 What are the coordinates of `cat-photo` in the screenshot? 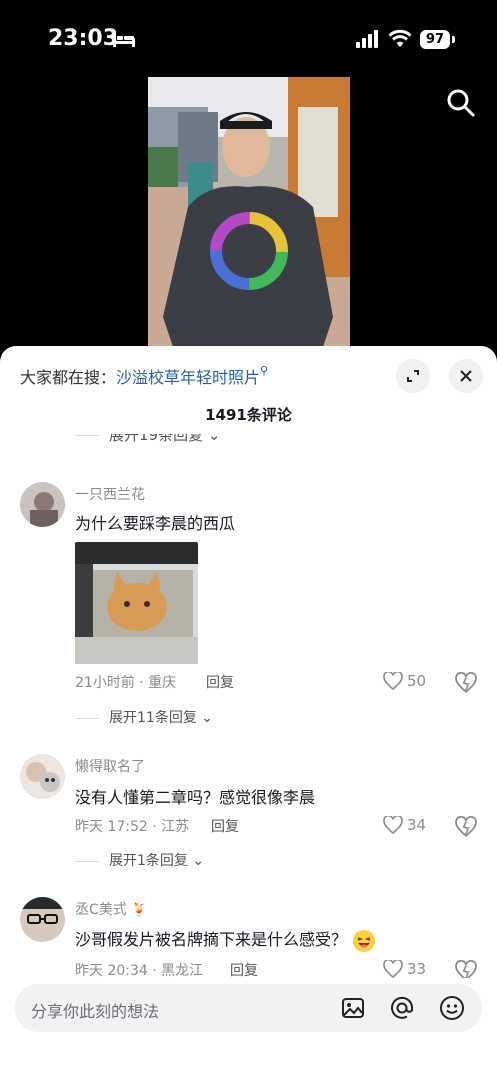 It's located at (136, 603).